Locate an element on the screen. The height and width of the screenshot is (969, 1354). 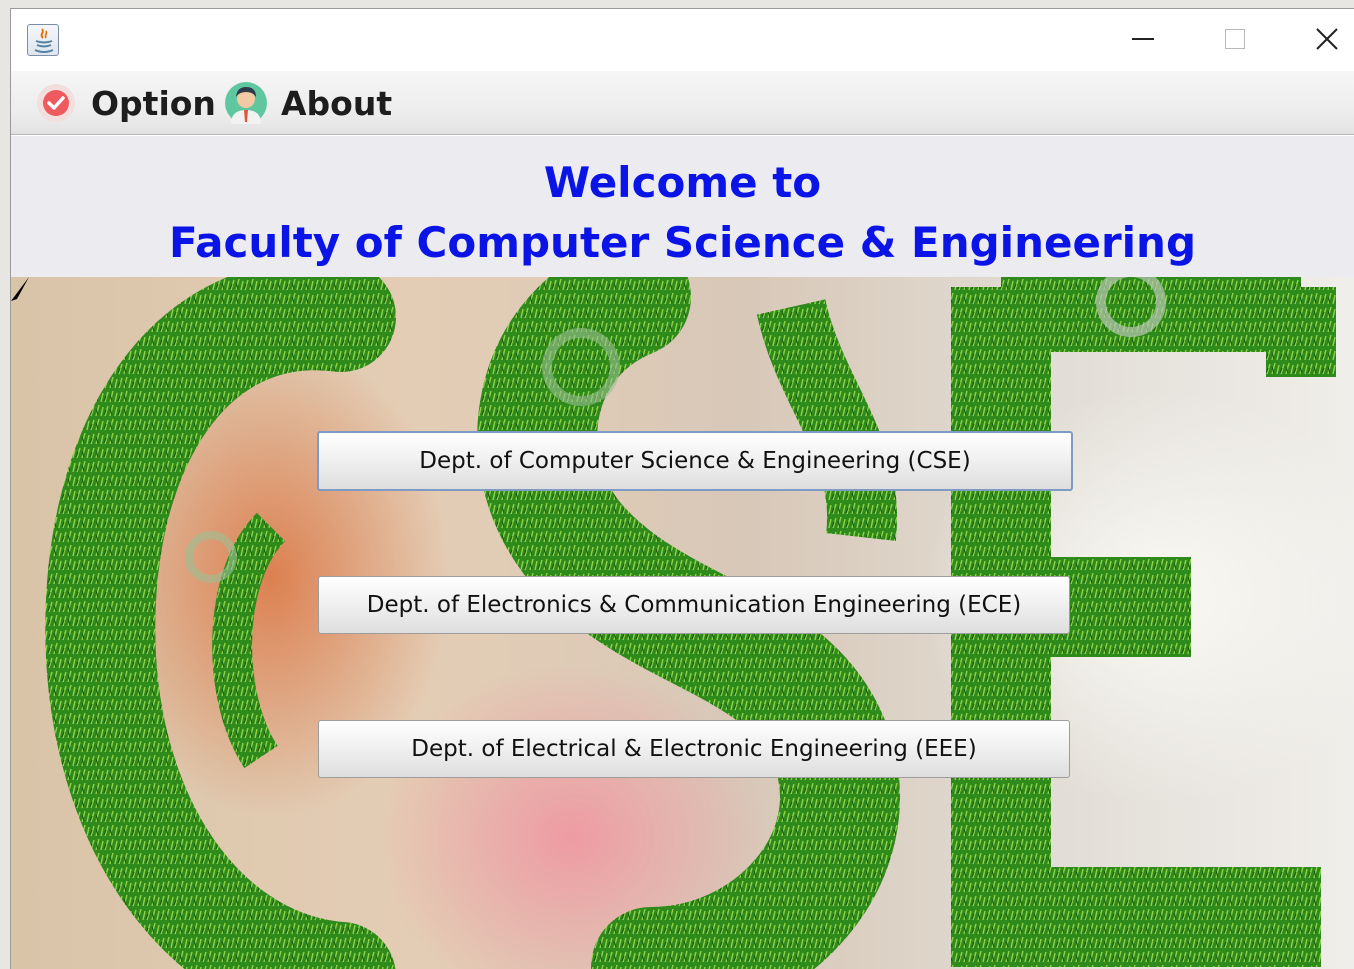
minimize-icon is located at coordinates (1143, 39).